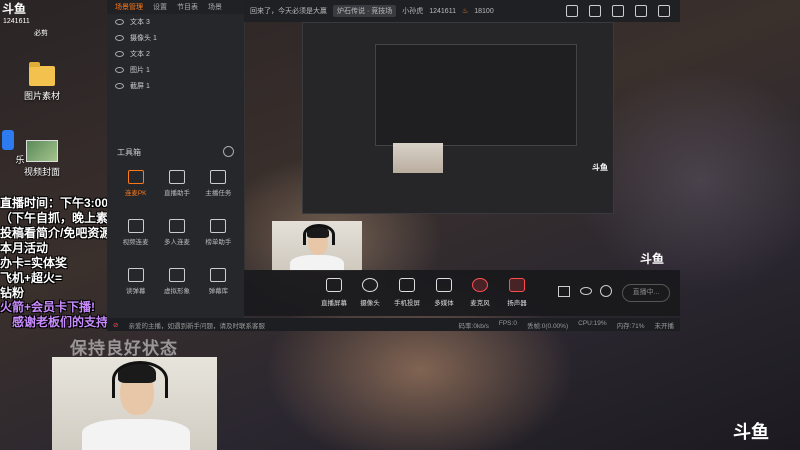 This screenshot has width=800, height=450. I want to click on toolbar-label: 摄像头, so click(370, 303).